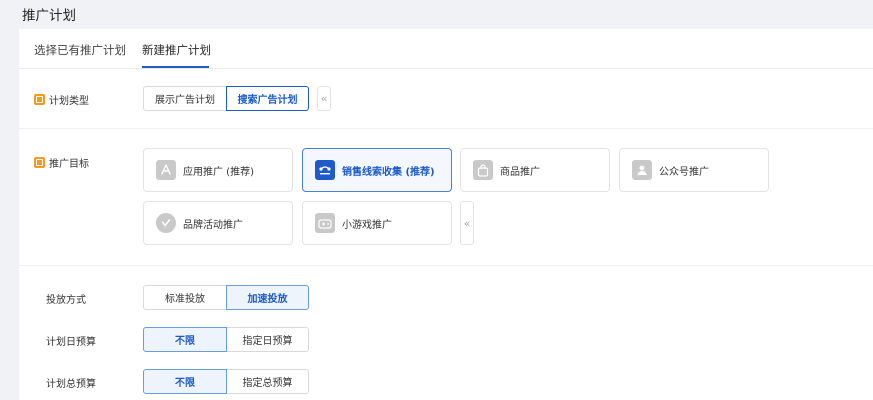 The width and height of the screenshot is (873, 400). I want to click on plan-type-collapse-button: «, so click(324, 98).